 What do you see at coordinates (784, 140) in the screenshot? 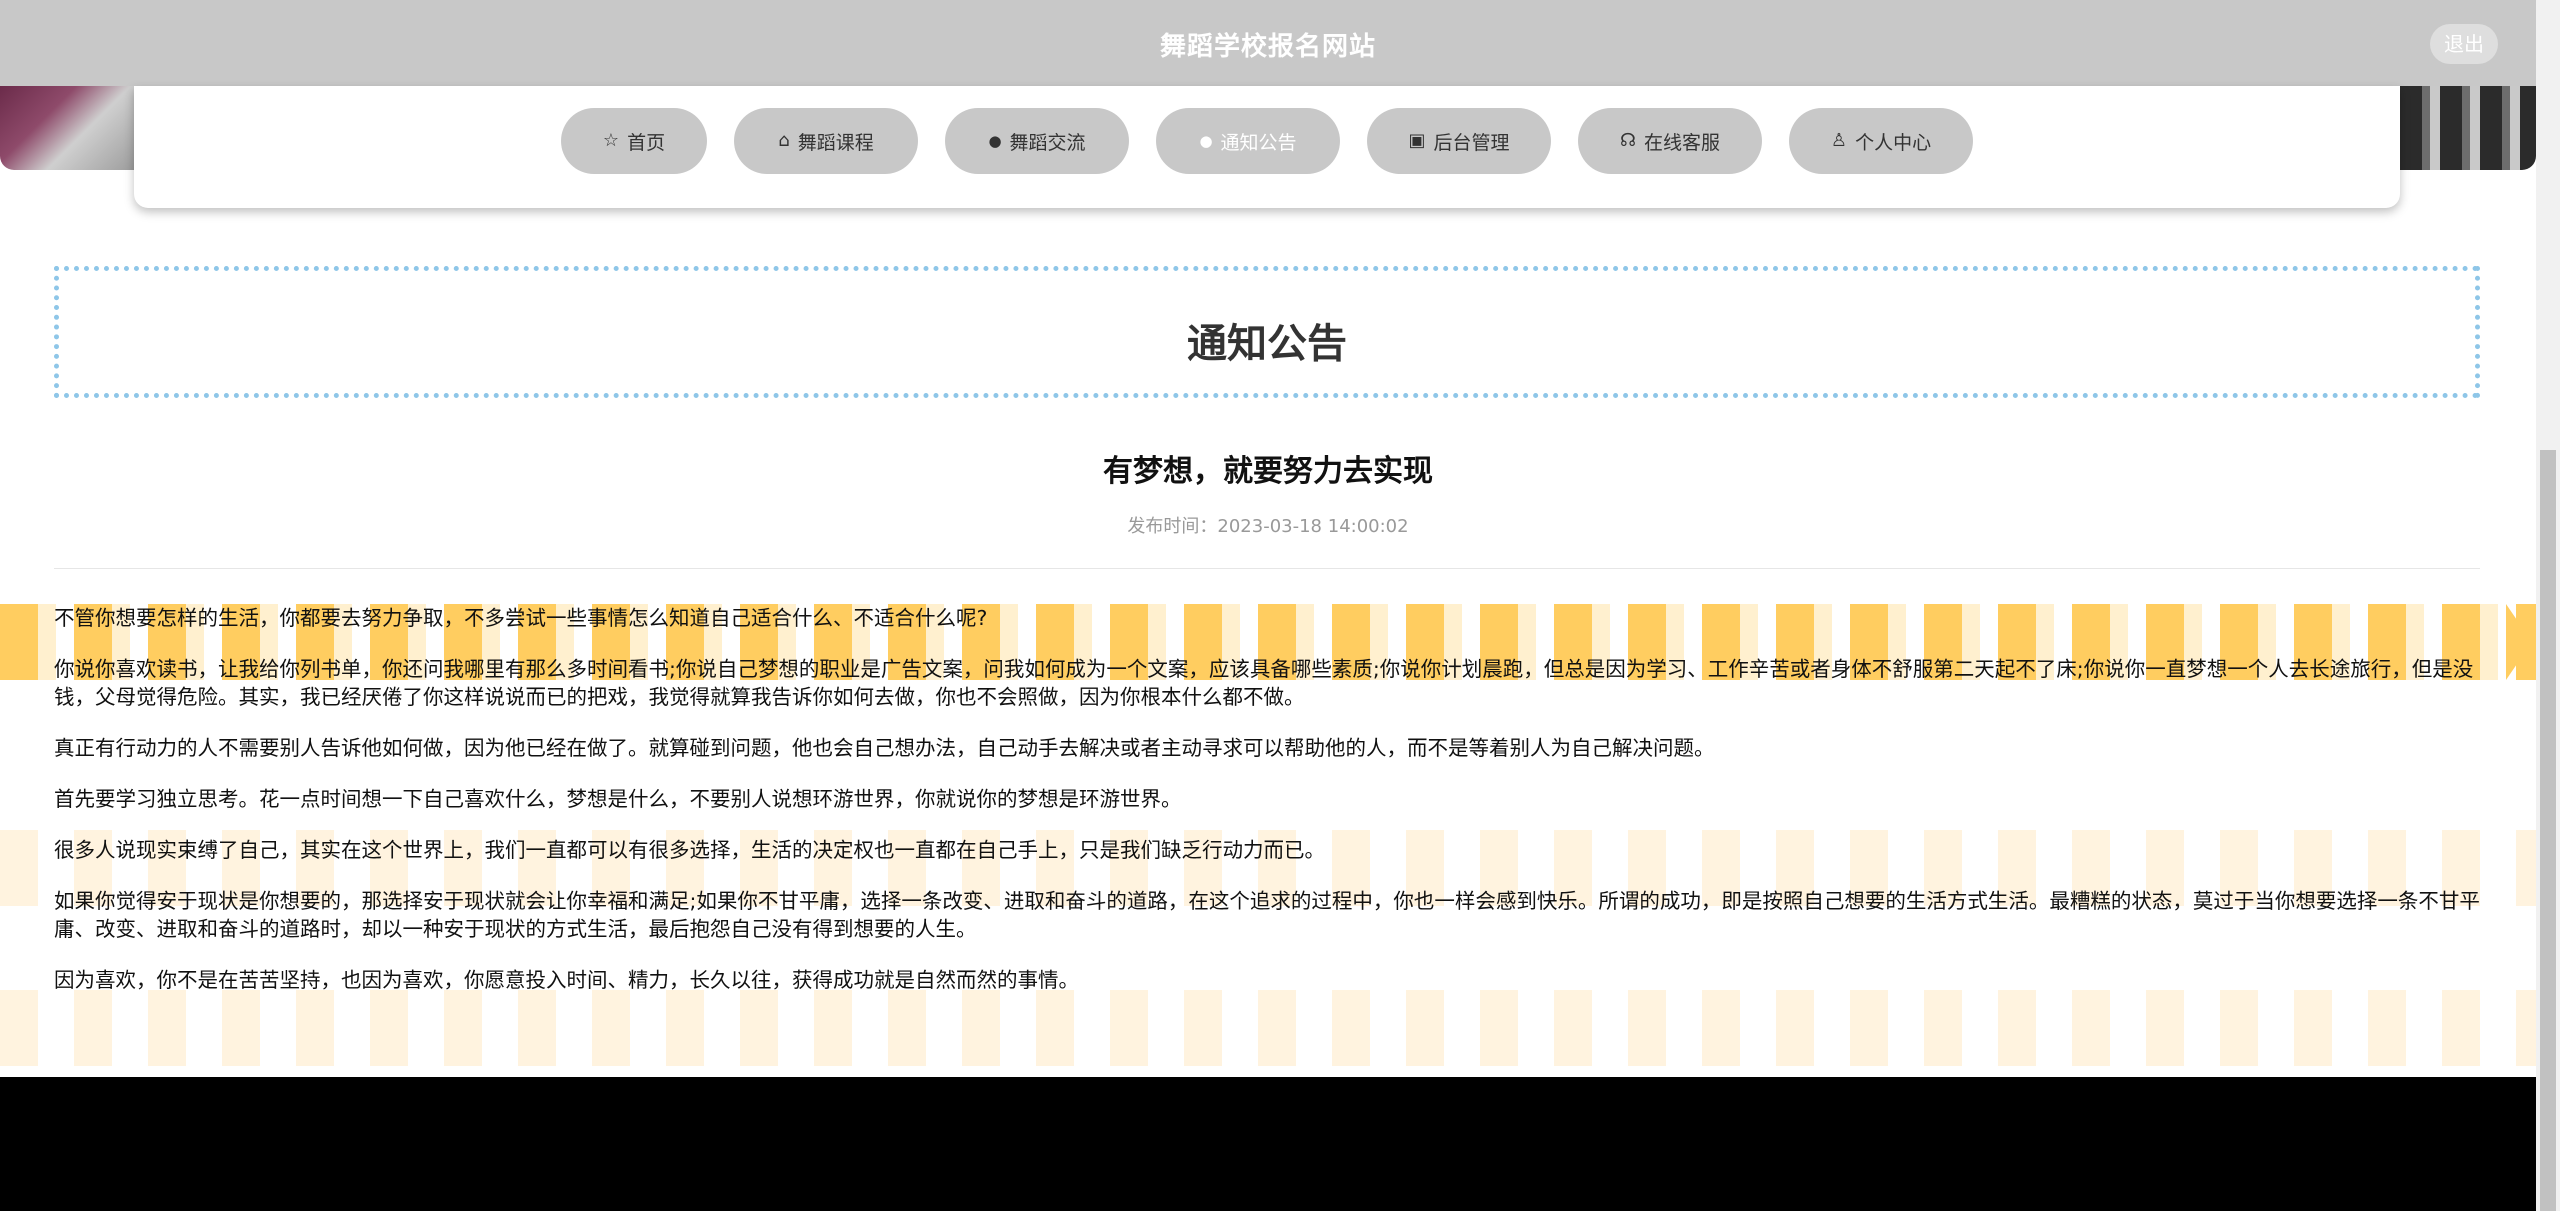
I see `lock-icon: ⌂` at bounding box center [784, 140].